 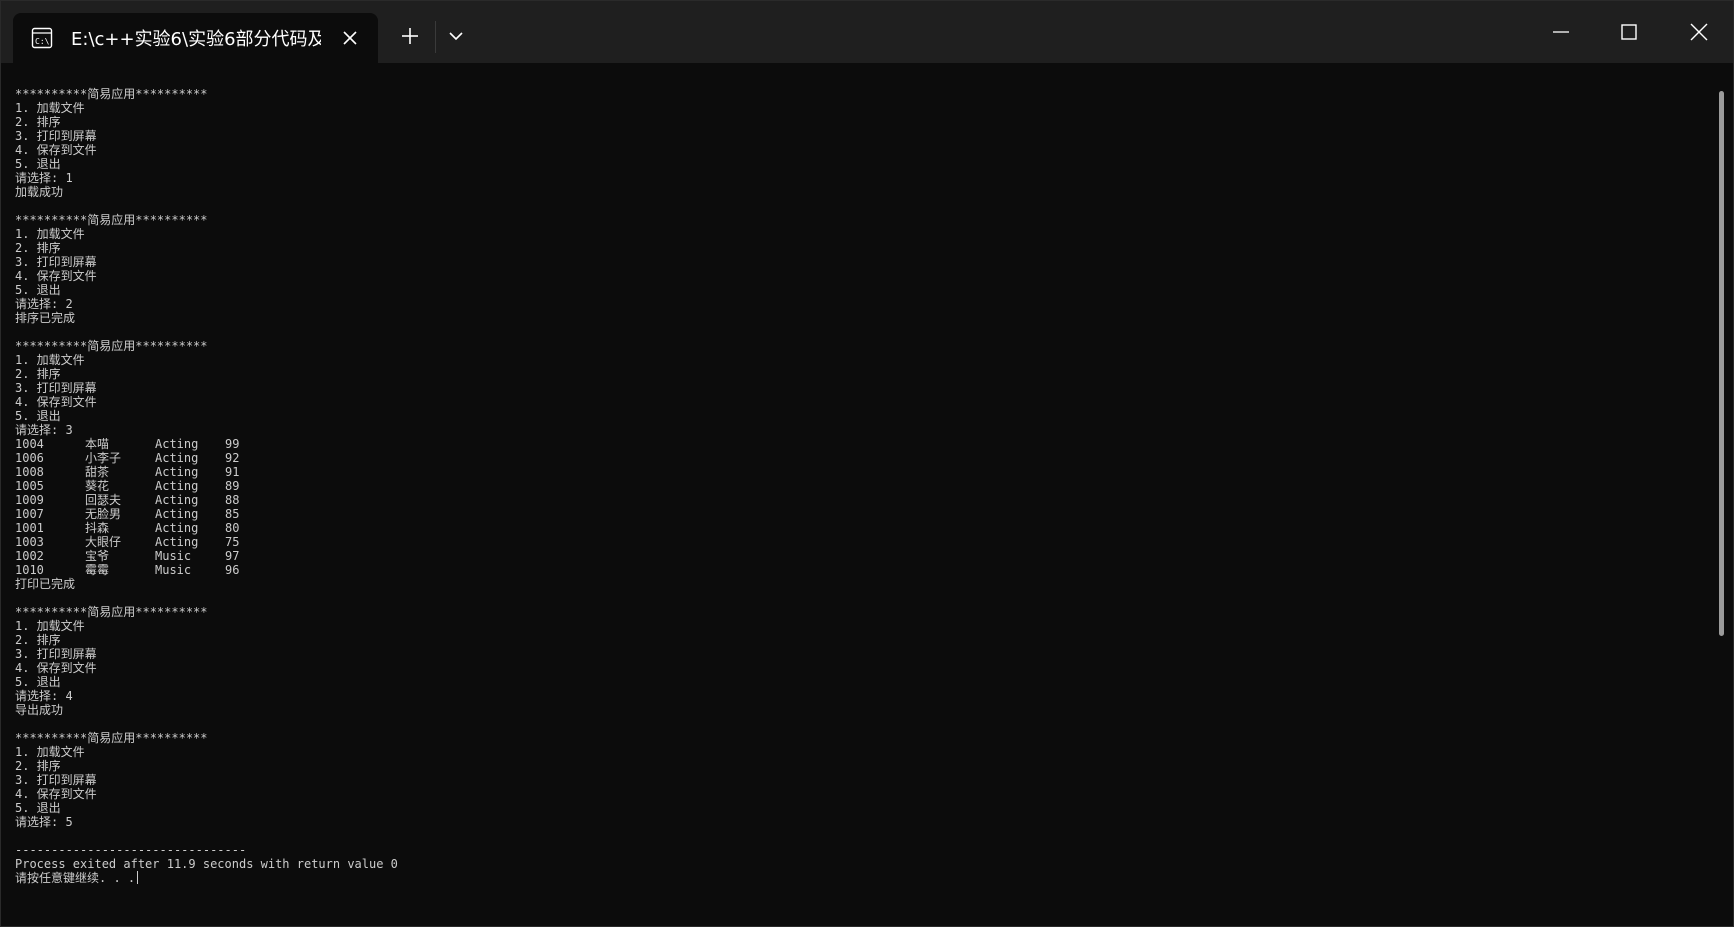 I want to click on title-bar-separator, so click(x=435, y=37).